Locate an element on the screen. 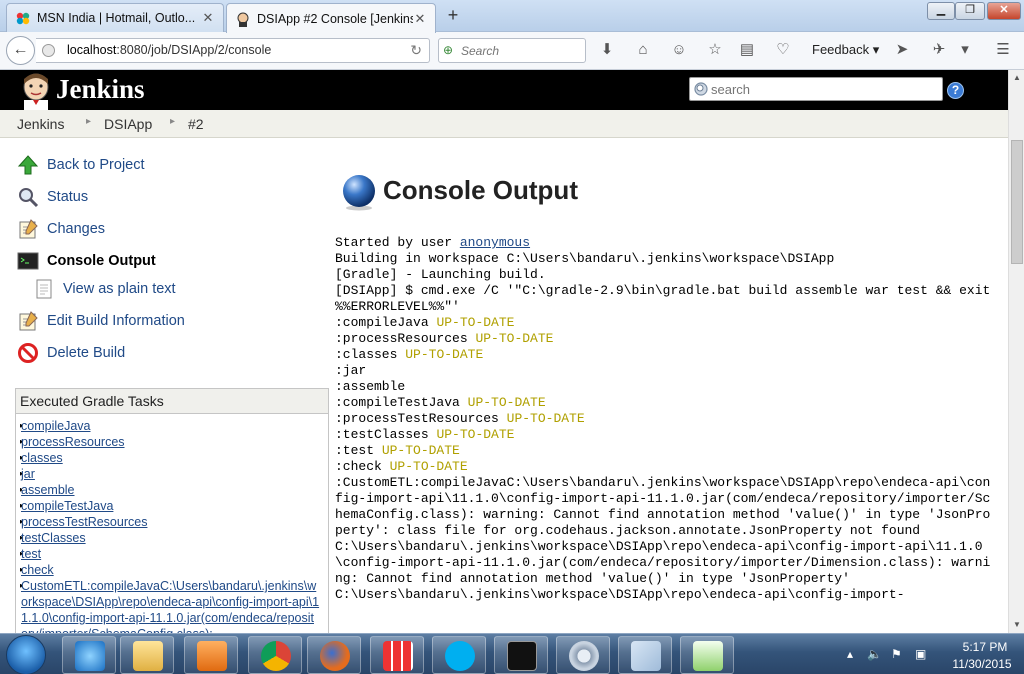 This screenshot has width=1024, height=674. task-edit-build-information: Edit Build Information is located at coordinates (101, 321).